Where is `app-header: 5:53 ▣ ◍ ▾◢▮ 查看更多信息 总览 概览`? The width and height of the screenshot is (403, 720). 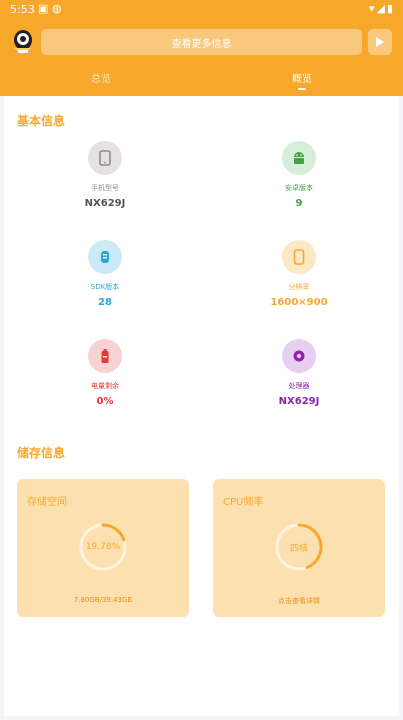
app-header: 5:53 ▣ ◍ ▾◢▮ 查看更多信息 总览 概览 is located at coordinates (201, 48).